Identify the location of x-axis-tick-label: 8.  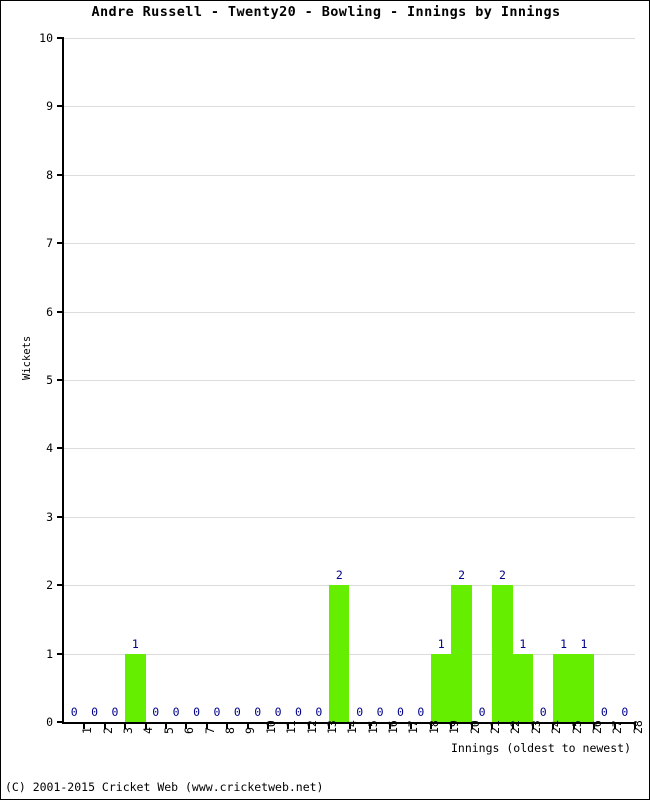
(229, 730).